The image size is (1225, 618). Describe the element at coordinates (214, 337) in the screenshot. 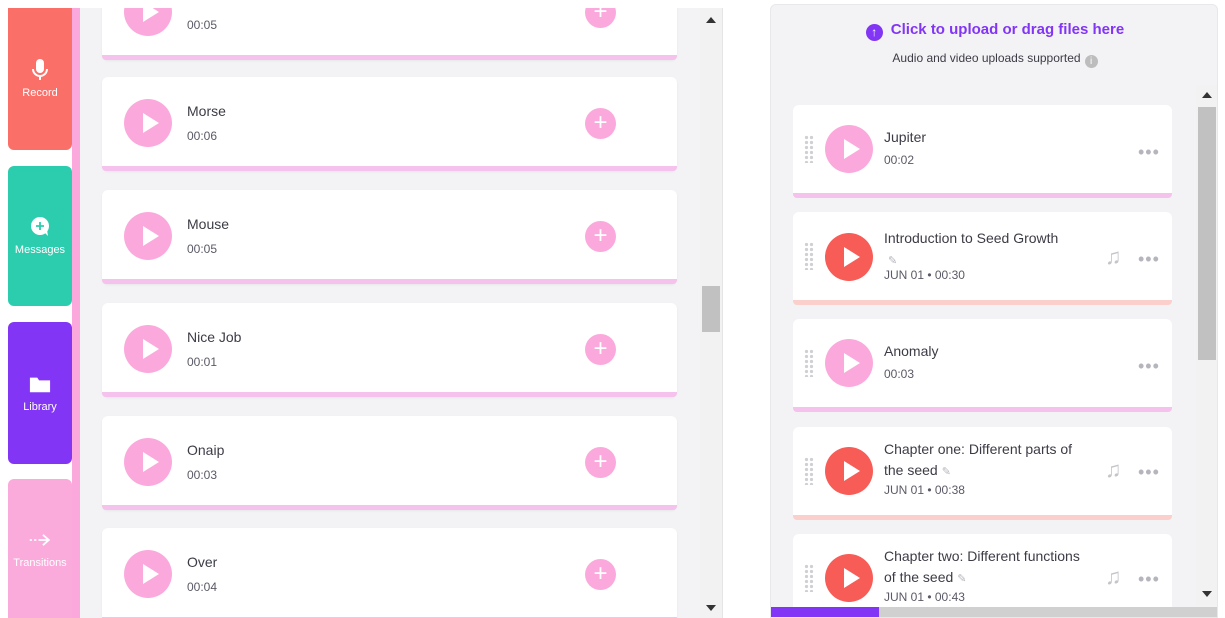

I see `sound-title: Nice Job` at that location.